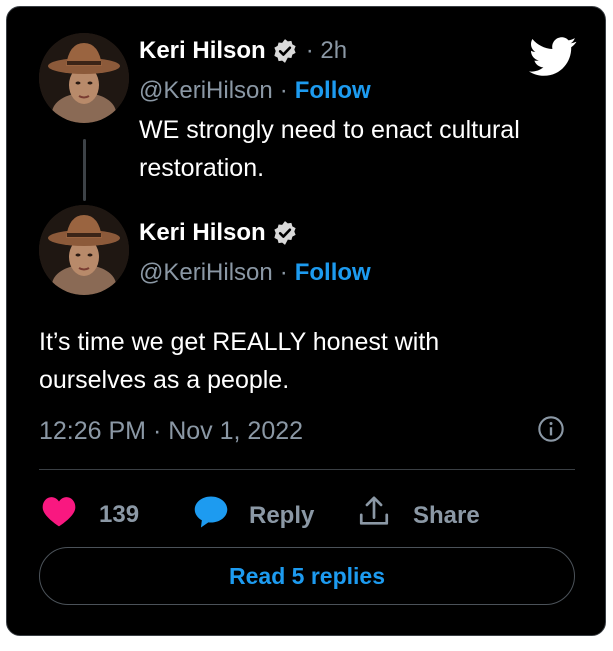 The height and width of the screenshot is (651, 613). I want to click on tweet-timestamp: 12:26 PM · Nov 1, 2022, so click(171, 431).